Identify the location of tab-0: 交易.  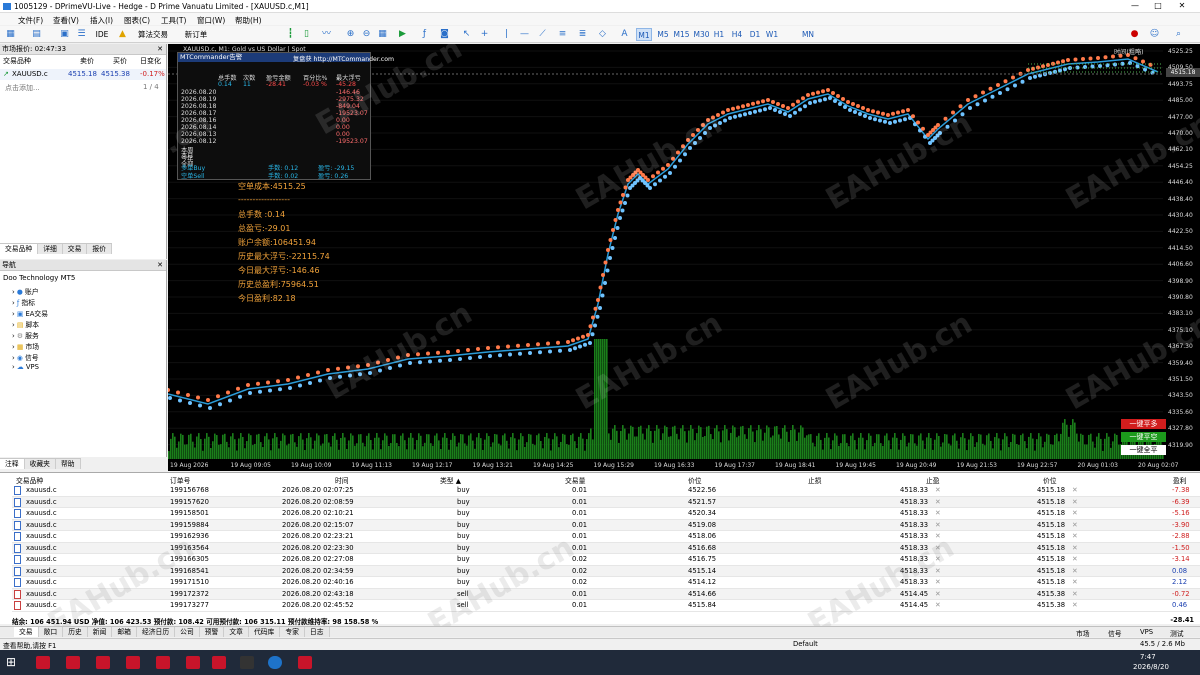
(26, 632).